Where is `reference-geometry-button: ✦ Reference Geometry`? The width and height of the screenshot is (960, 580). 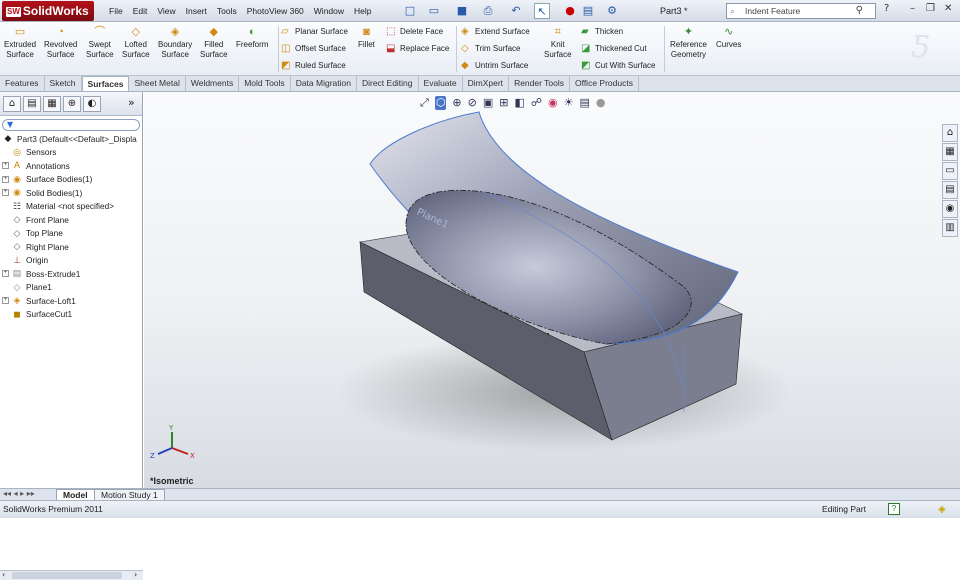 reference-geometry-button: ✦ Reference Geometry is located at coordinates (688, 43).